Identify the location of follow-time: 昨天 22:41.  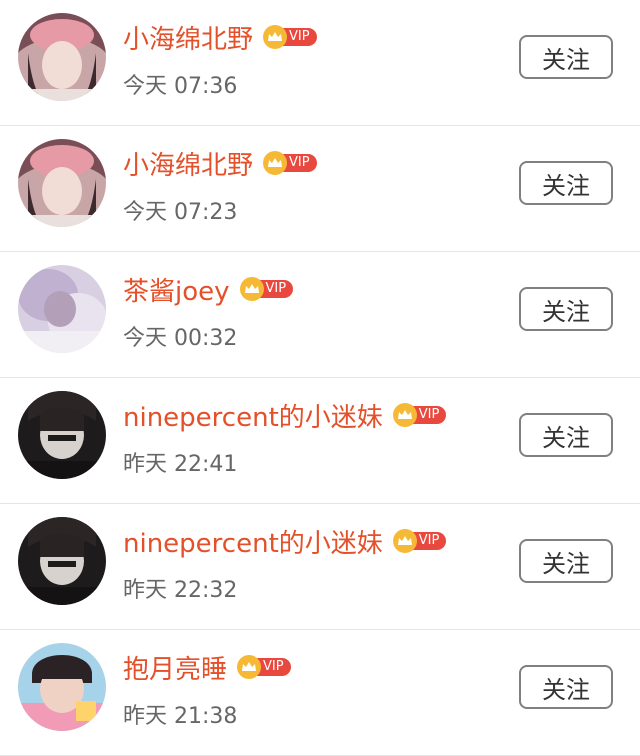
(180, 464).